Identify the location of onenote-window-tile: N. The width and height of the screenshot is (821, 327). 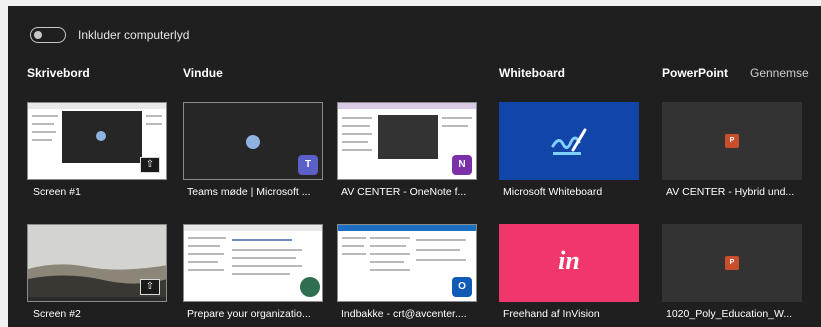
(407, 141).